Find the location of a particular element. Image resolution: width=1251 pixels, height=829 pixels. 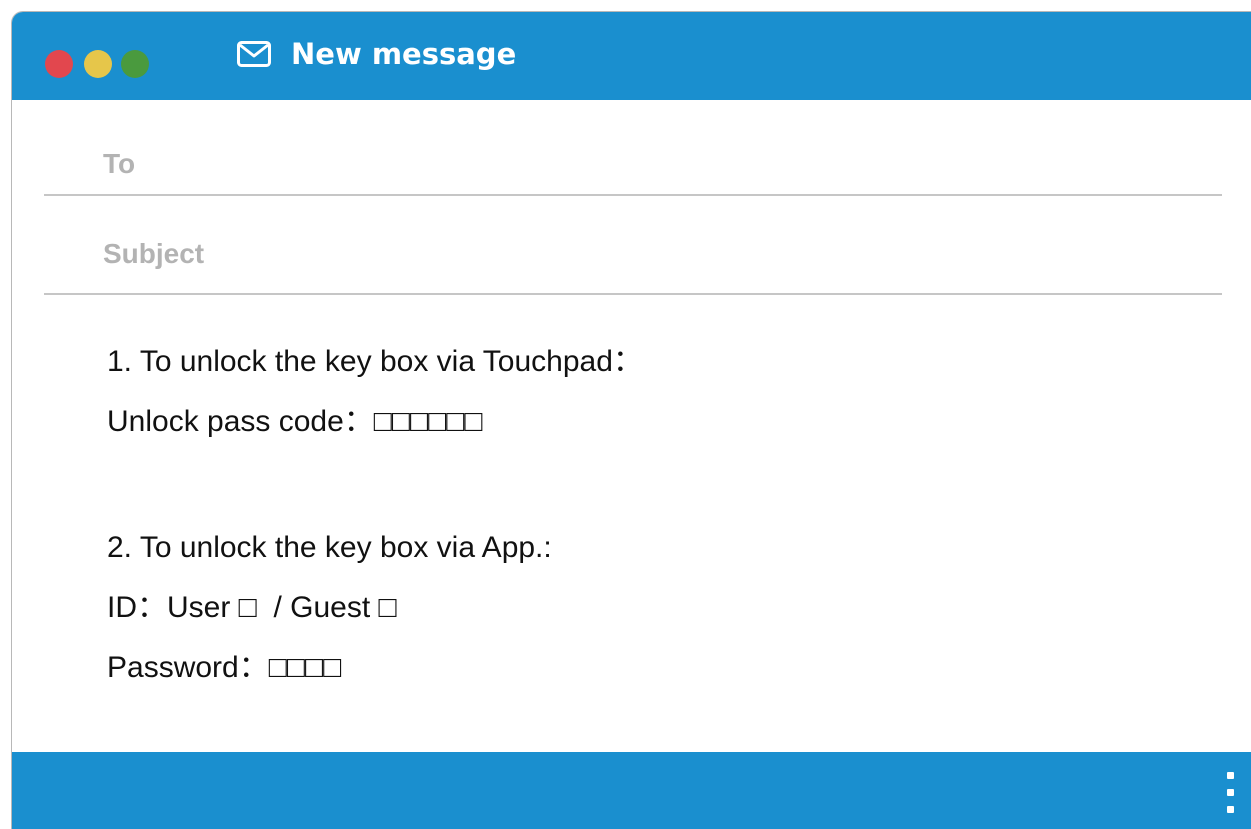

more-vertical-icon is located at coordinates (1230, 800).